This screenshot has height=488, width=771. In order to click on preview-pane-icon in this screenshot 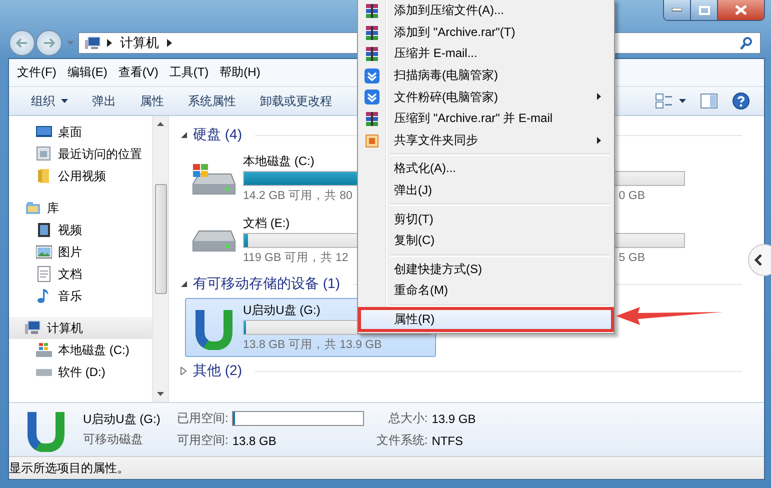, I will do `click(709, 101)`.